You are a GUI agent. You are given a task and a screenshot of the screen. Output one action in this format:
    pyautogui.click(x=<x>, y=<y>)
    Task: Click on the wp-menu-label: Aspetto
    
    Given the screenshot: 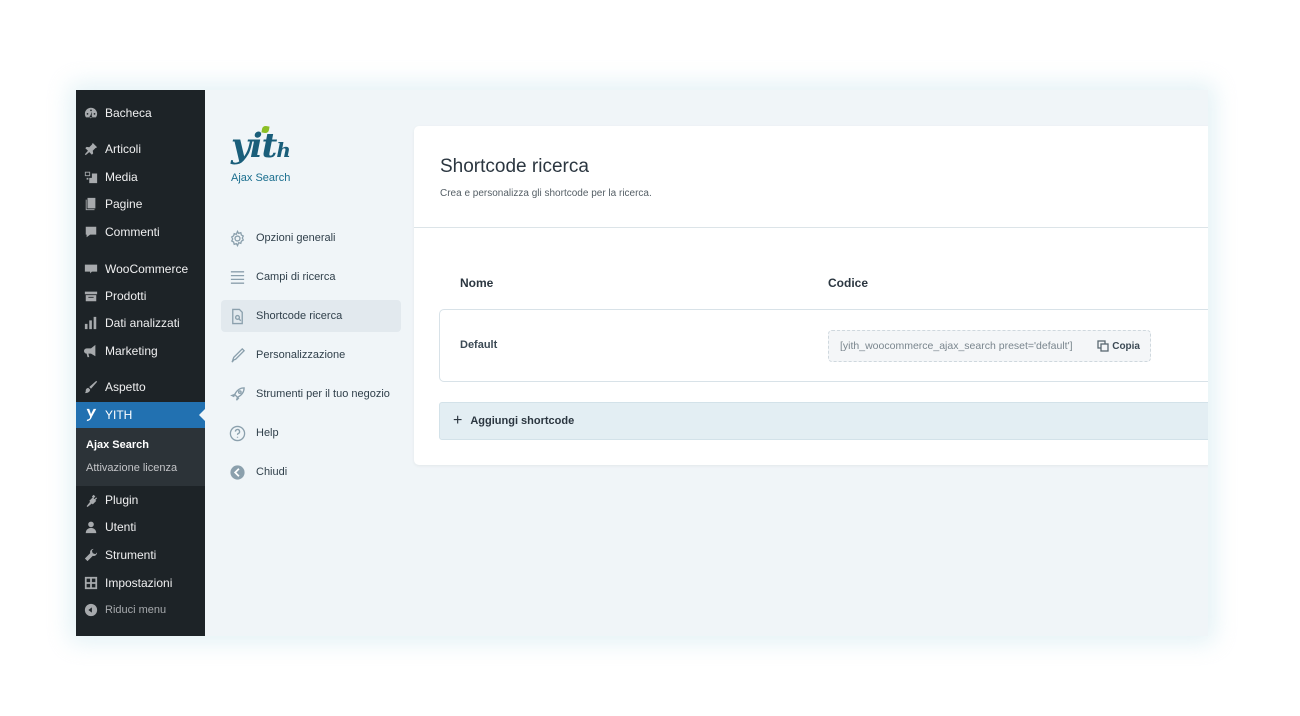 What is the action you would take?
    pyautogui.click(x=125, y=387)
    